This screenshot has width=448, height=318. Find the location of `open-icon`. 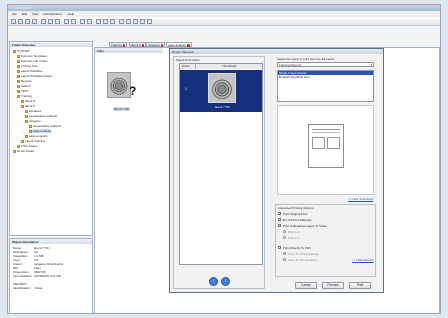

open-icon is located at coordinates (20, 21).